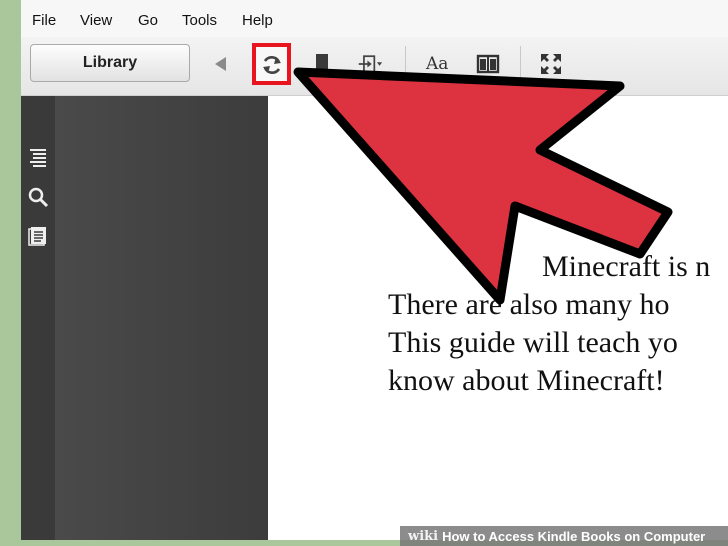  I want to click on book-text-line: Minecraft is n, so click(626, 266).